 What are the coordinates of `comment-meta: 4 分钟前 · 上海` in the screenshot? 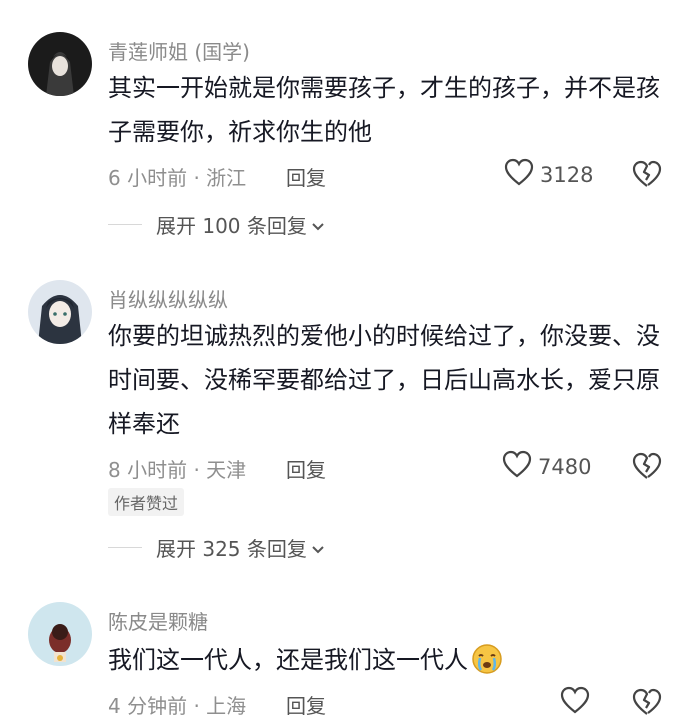 It's located at (177, 706).